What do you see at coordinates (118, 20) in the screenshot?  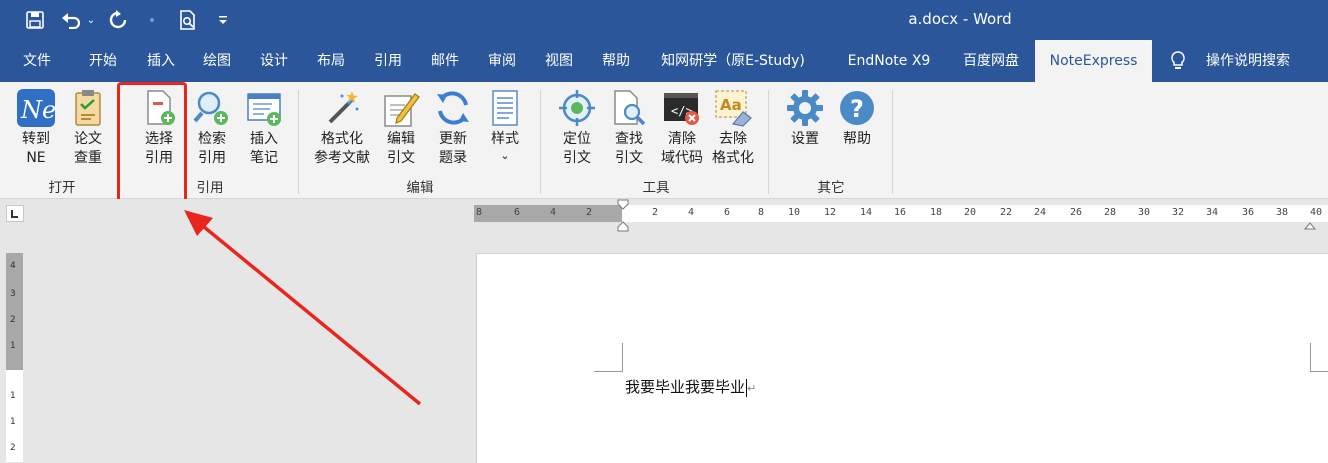 I see `redo-icon` at bounding box center [118, 20].